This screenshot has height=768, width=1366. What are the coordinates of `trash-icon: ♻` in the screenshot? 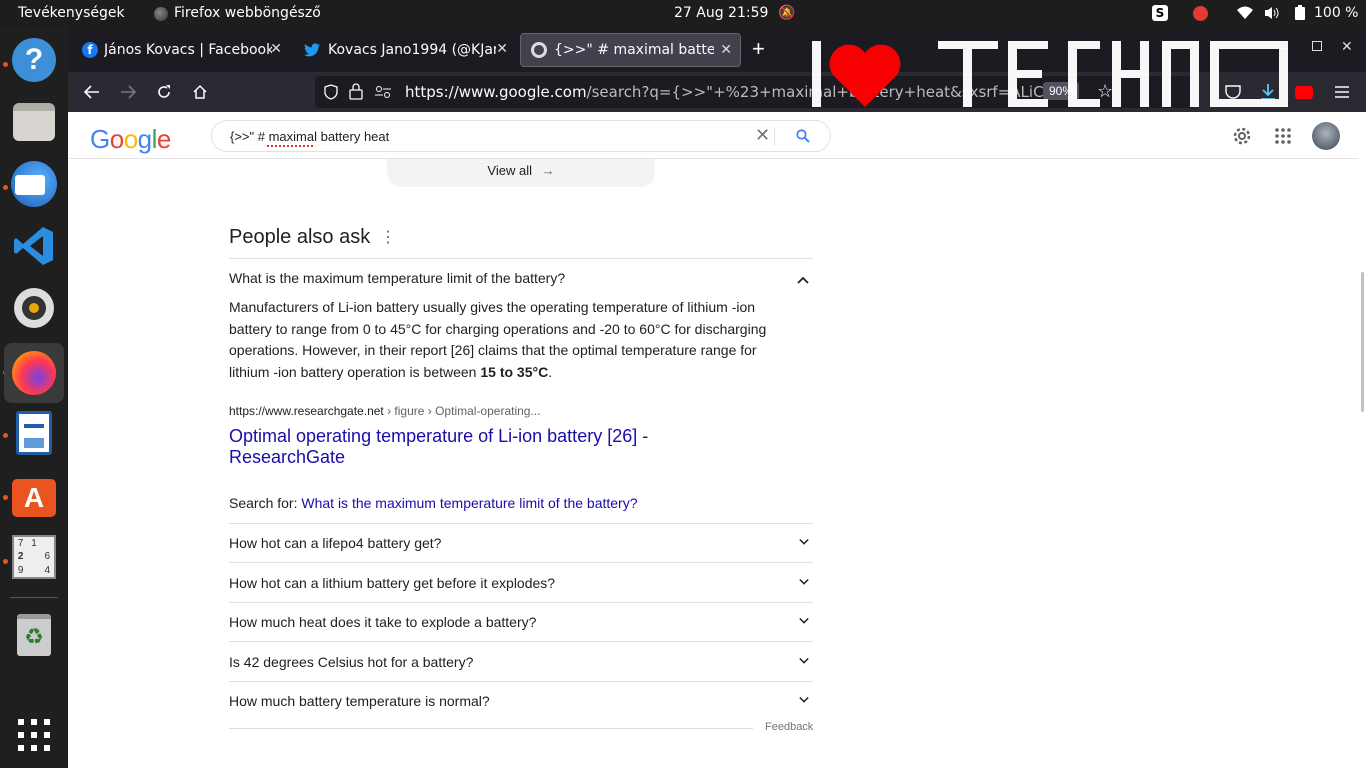 It's located at (34, 635).